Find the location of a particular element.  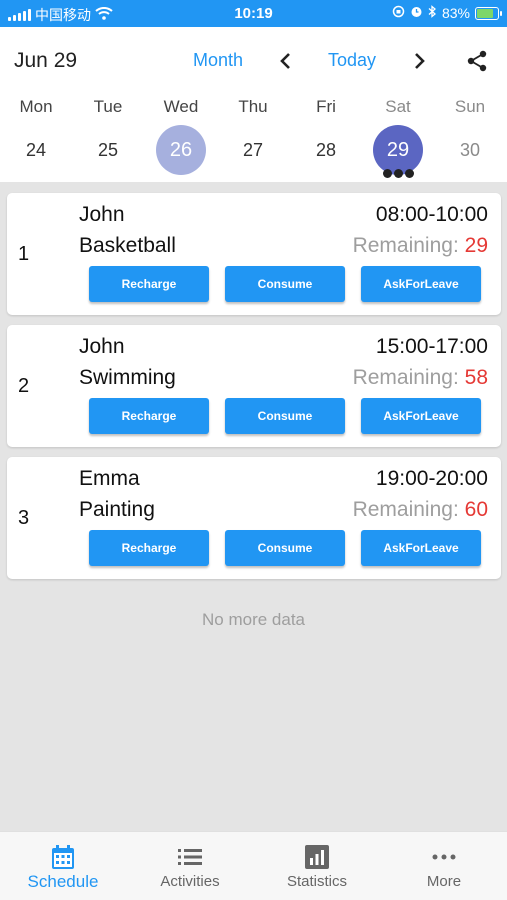

activity-name: Painting is located at coordinates (117, 509).